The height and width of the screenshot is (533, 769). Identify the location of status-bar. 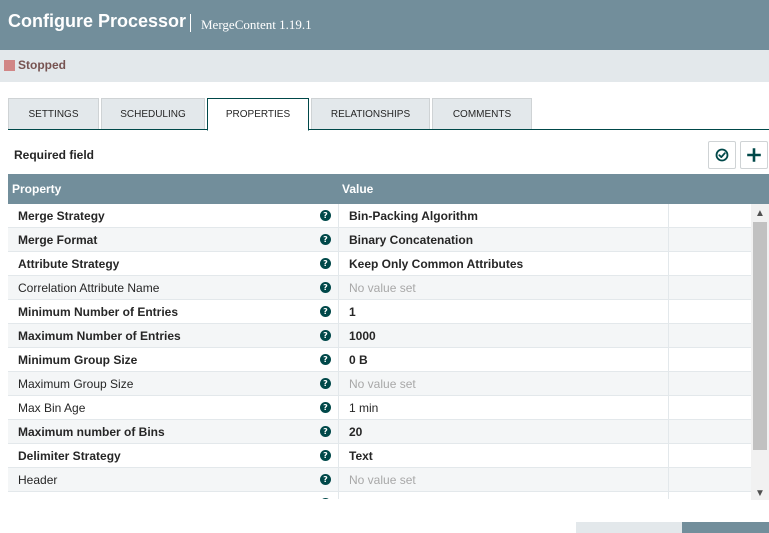
(384, 66).